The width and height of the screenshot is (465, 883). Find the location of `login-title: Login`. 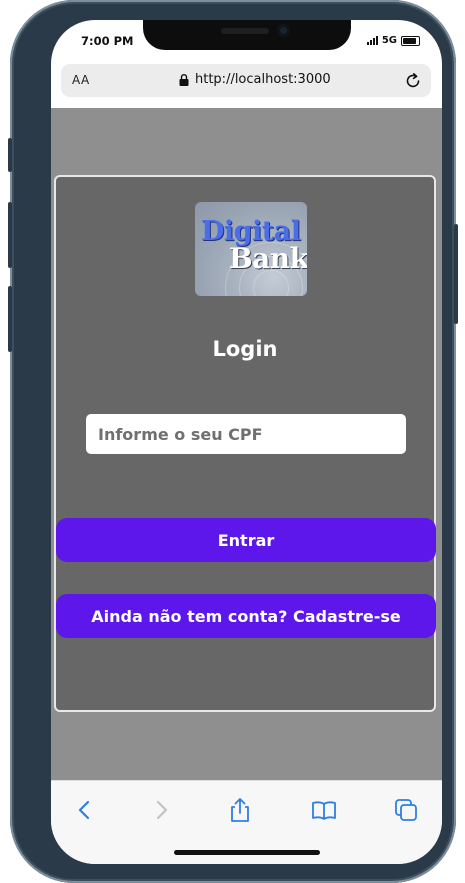

login-title: Login is located at coordinates (245, 349).